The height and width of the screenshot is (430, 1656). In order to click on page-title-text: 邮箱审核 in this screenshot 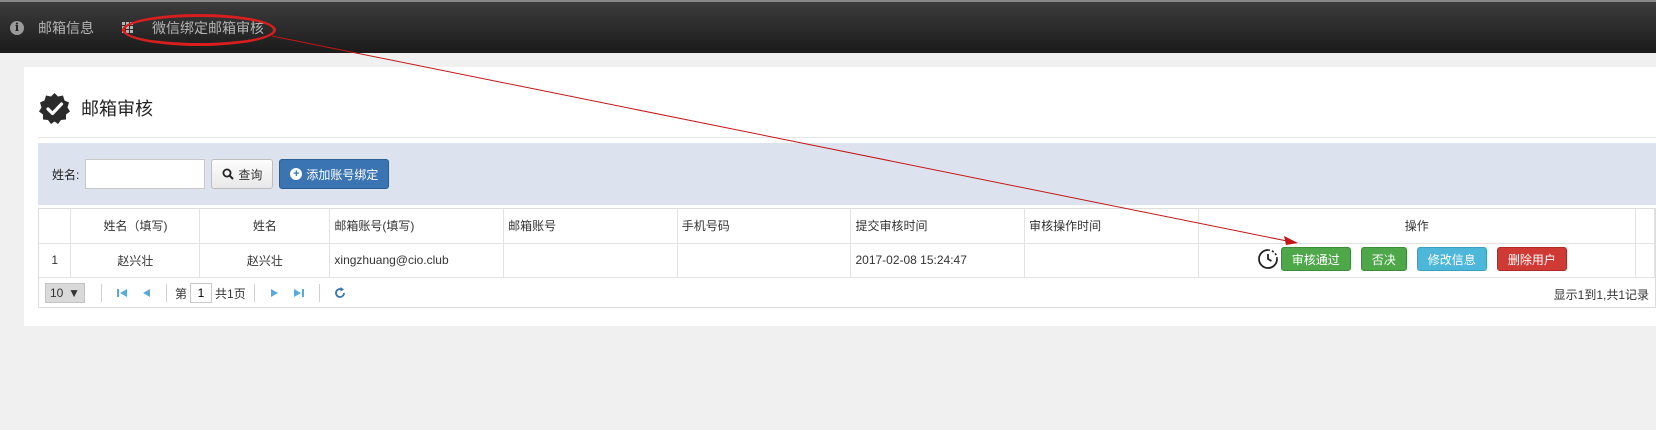, I will do `click(117, 109)`.